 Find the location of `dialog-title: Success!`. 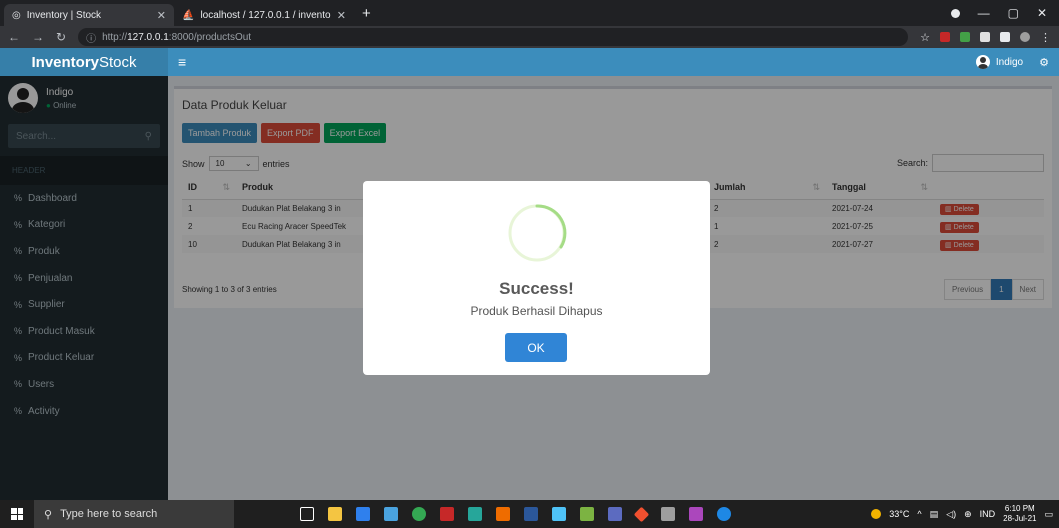

dialog-title: Success! is located at coordinates (536, 288).